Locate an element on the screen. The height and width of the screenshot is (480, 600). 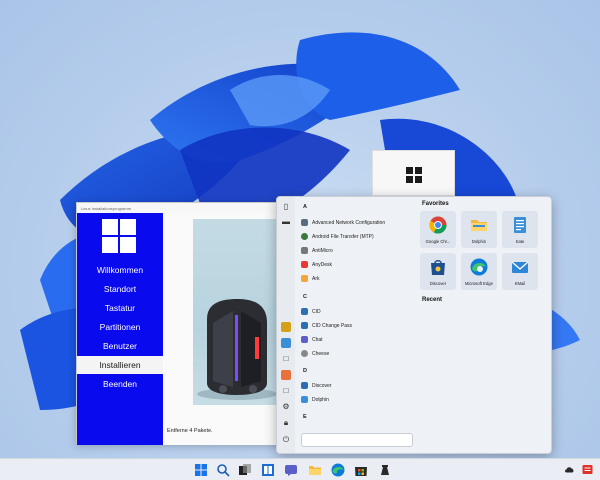
folder-icon: □ is located at coordinates (286, 391).